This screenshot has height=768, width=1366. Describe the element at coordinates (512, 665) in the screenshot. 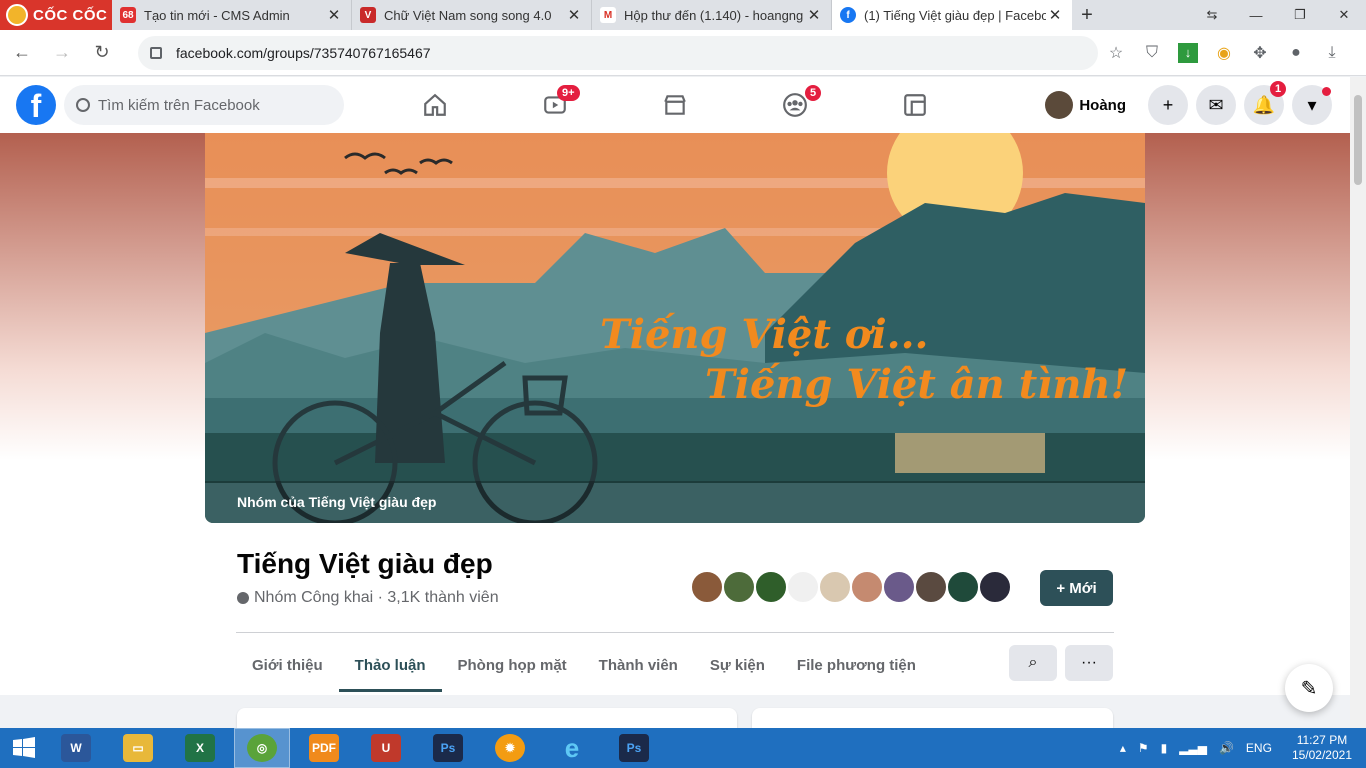

I see `tab-phong-hop-mat: Phòng họp mặt` at that location.